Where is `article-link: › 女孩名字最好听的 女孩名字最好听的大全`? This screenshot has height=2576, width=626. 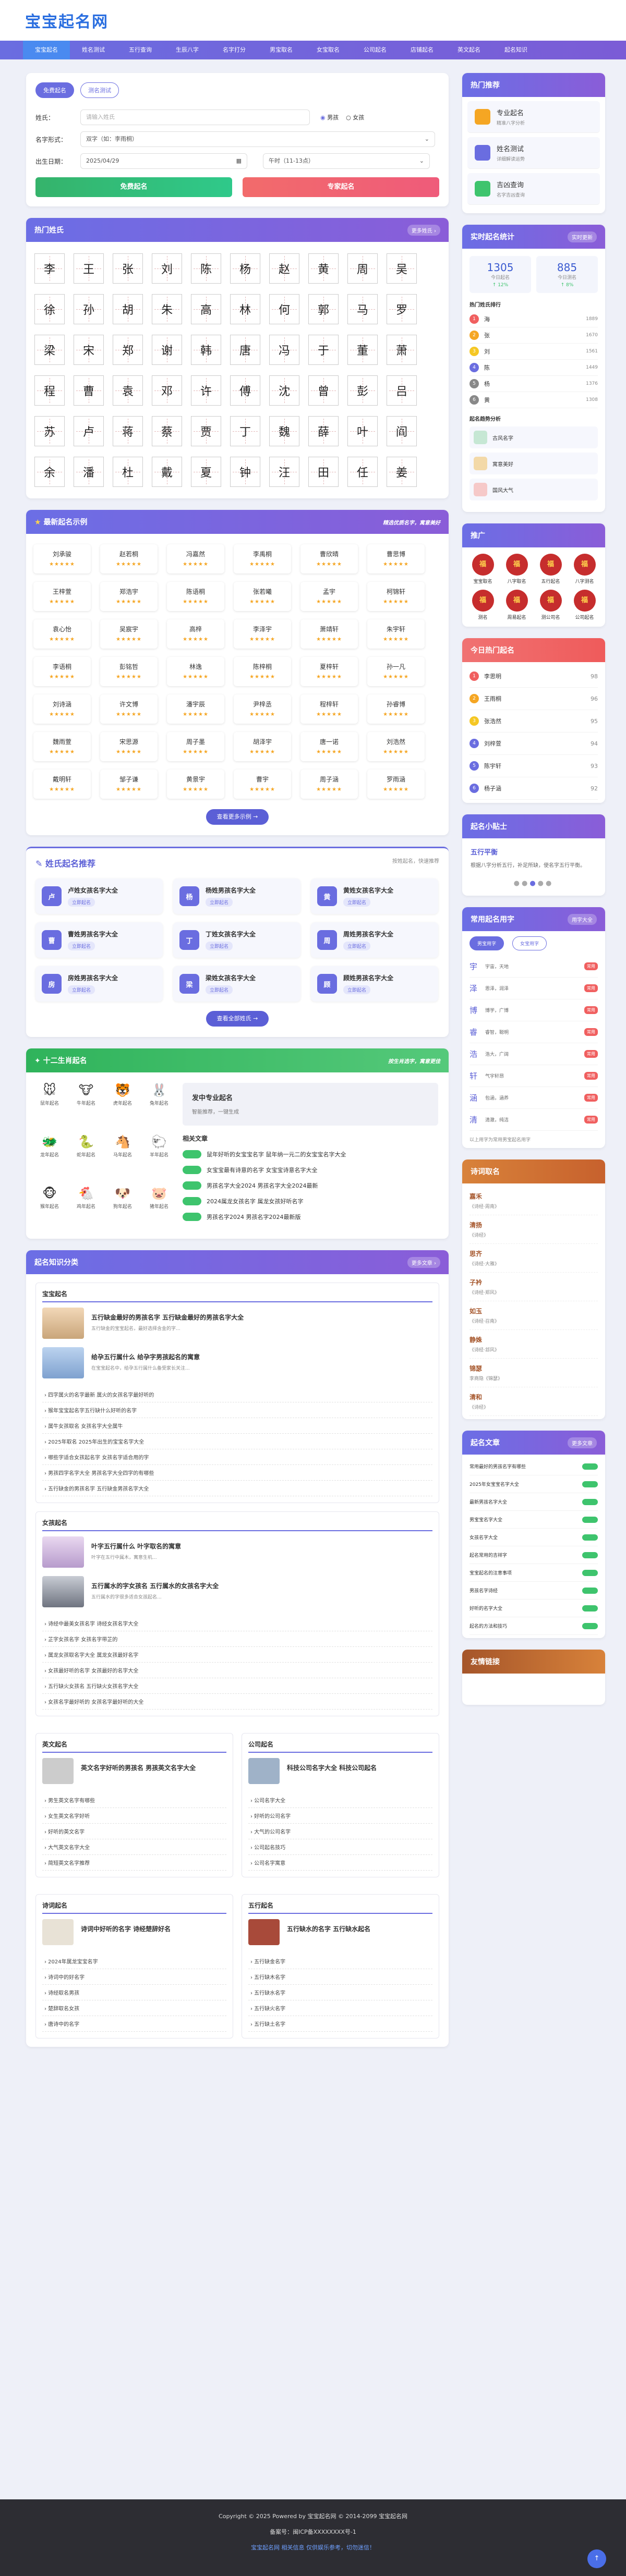
article-link: › 女孩名字最好听的 女孩名字最好听的大全 is located at coordinates (237, 1702).